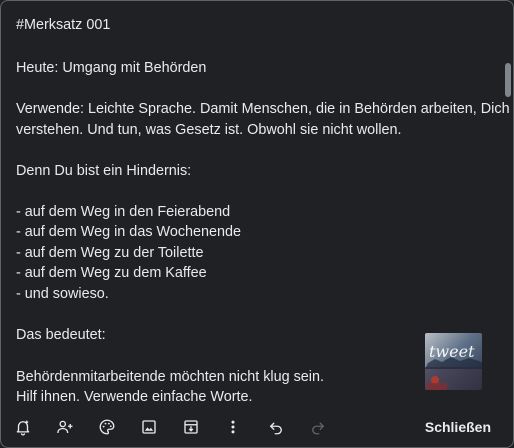 The height and width of the screenshot is (448, 514). Describe the element at coordinates (452, 351) in the screenshot. I see `image-script-text: tweet` at that location.